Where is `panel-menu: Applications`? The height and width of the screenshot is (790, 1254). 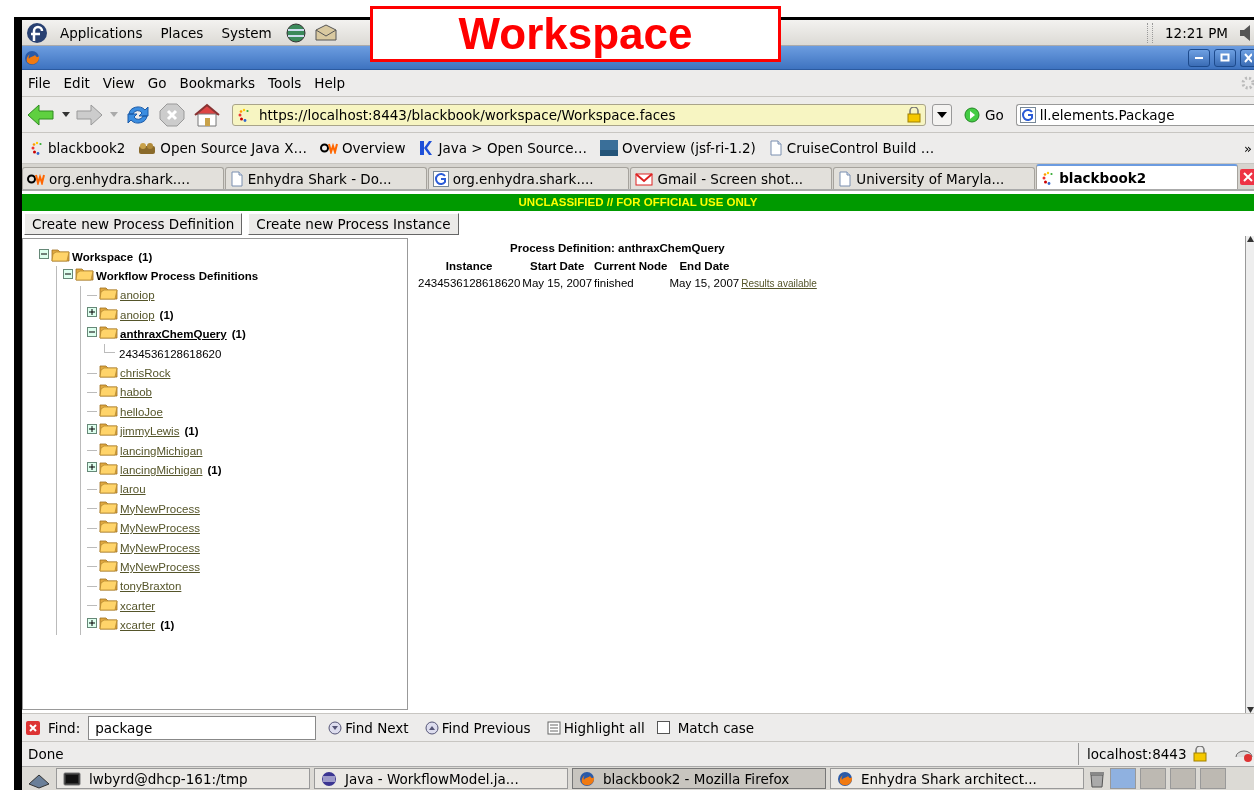
panel-menu: Applications is located at coordinates (101, 32).